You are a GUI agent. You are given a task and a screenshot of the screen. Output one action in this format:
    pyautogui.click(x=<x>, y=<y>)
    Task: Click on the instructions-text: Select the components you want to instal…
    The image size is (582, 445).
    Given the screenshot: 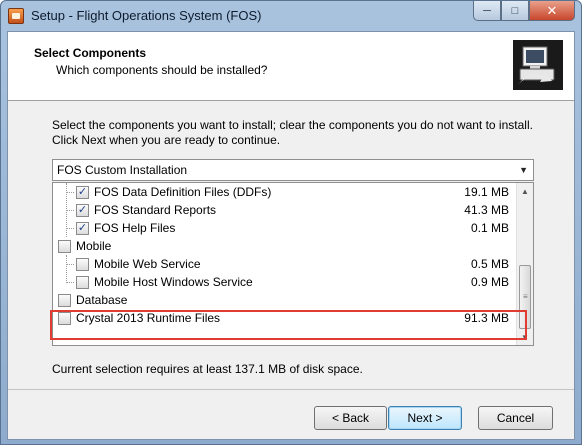 What is the action you would take?
    pyautogui.click(x=292, y=132)
    